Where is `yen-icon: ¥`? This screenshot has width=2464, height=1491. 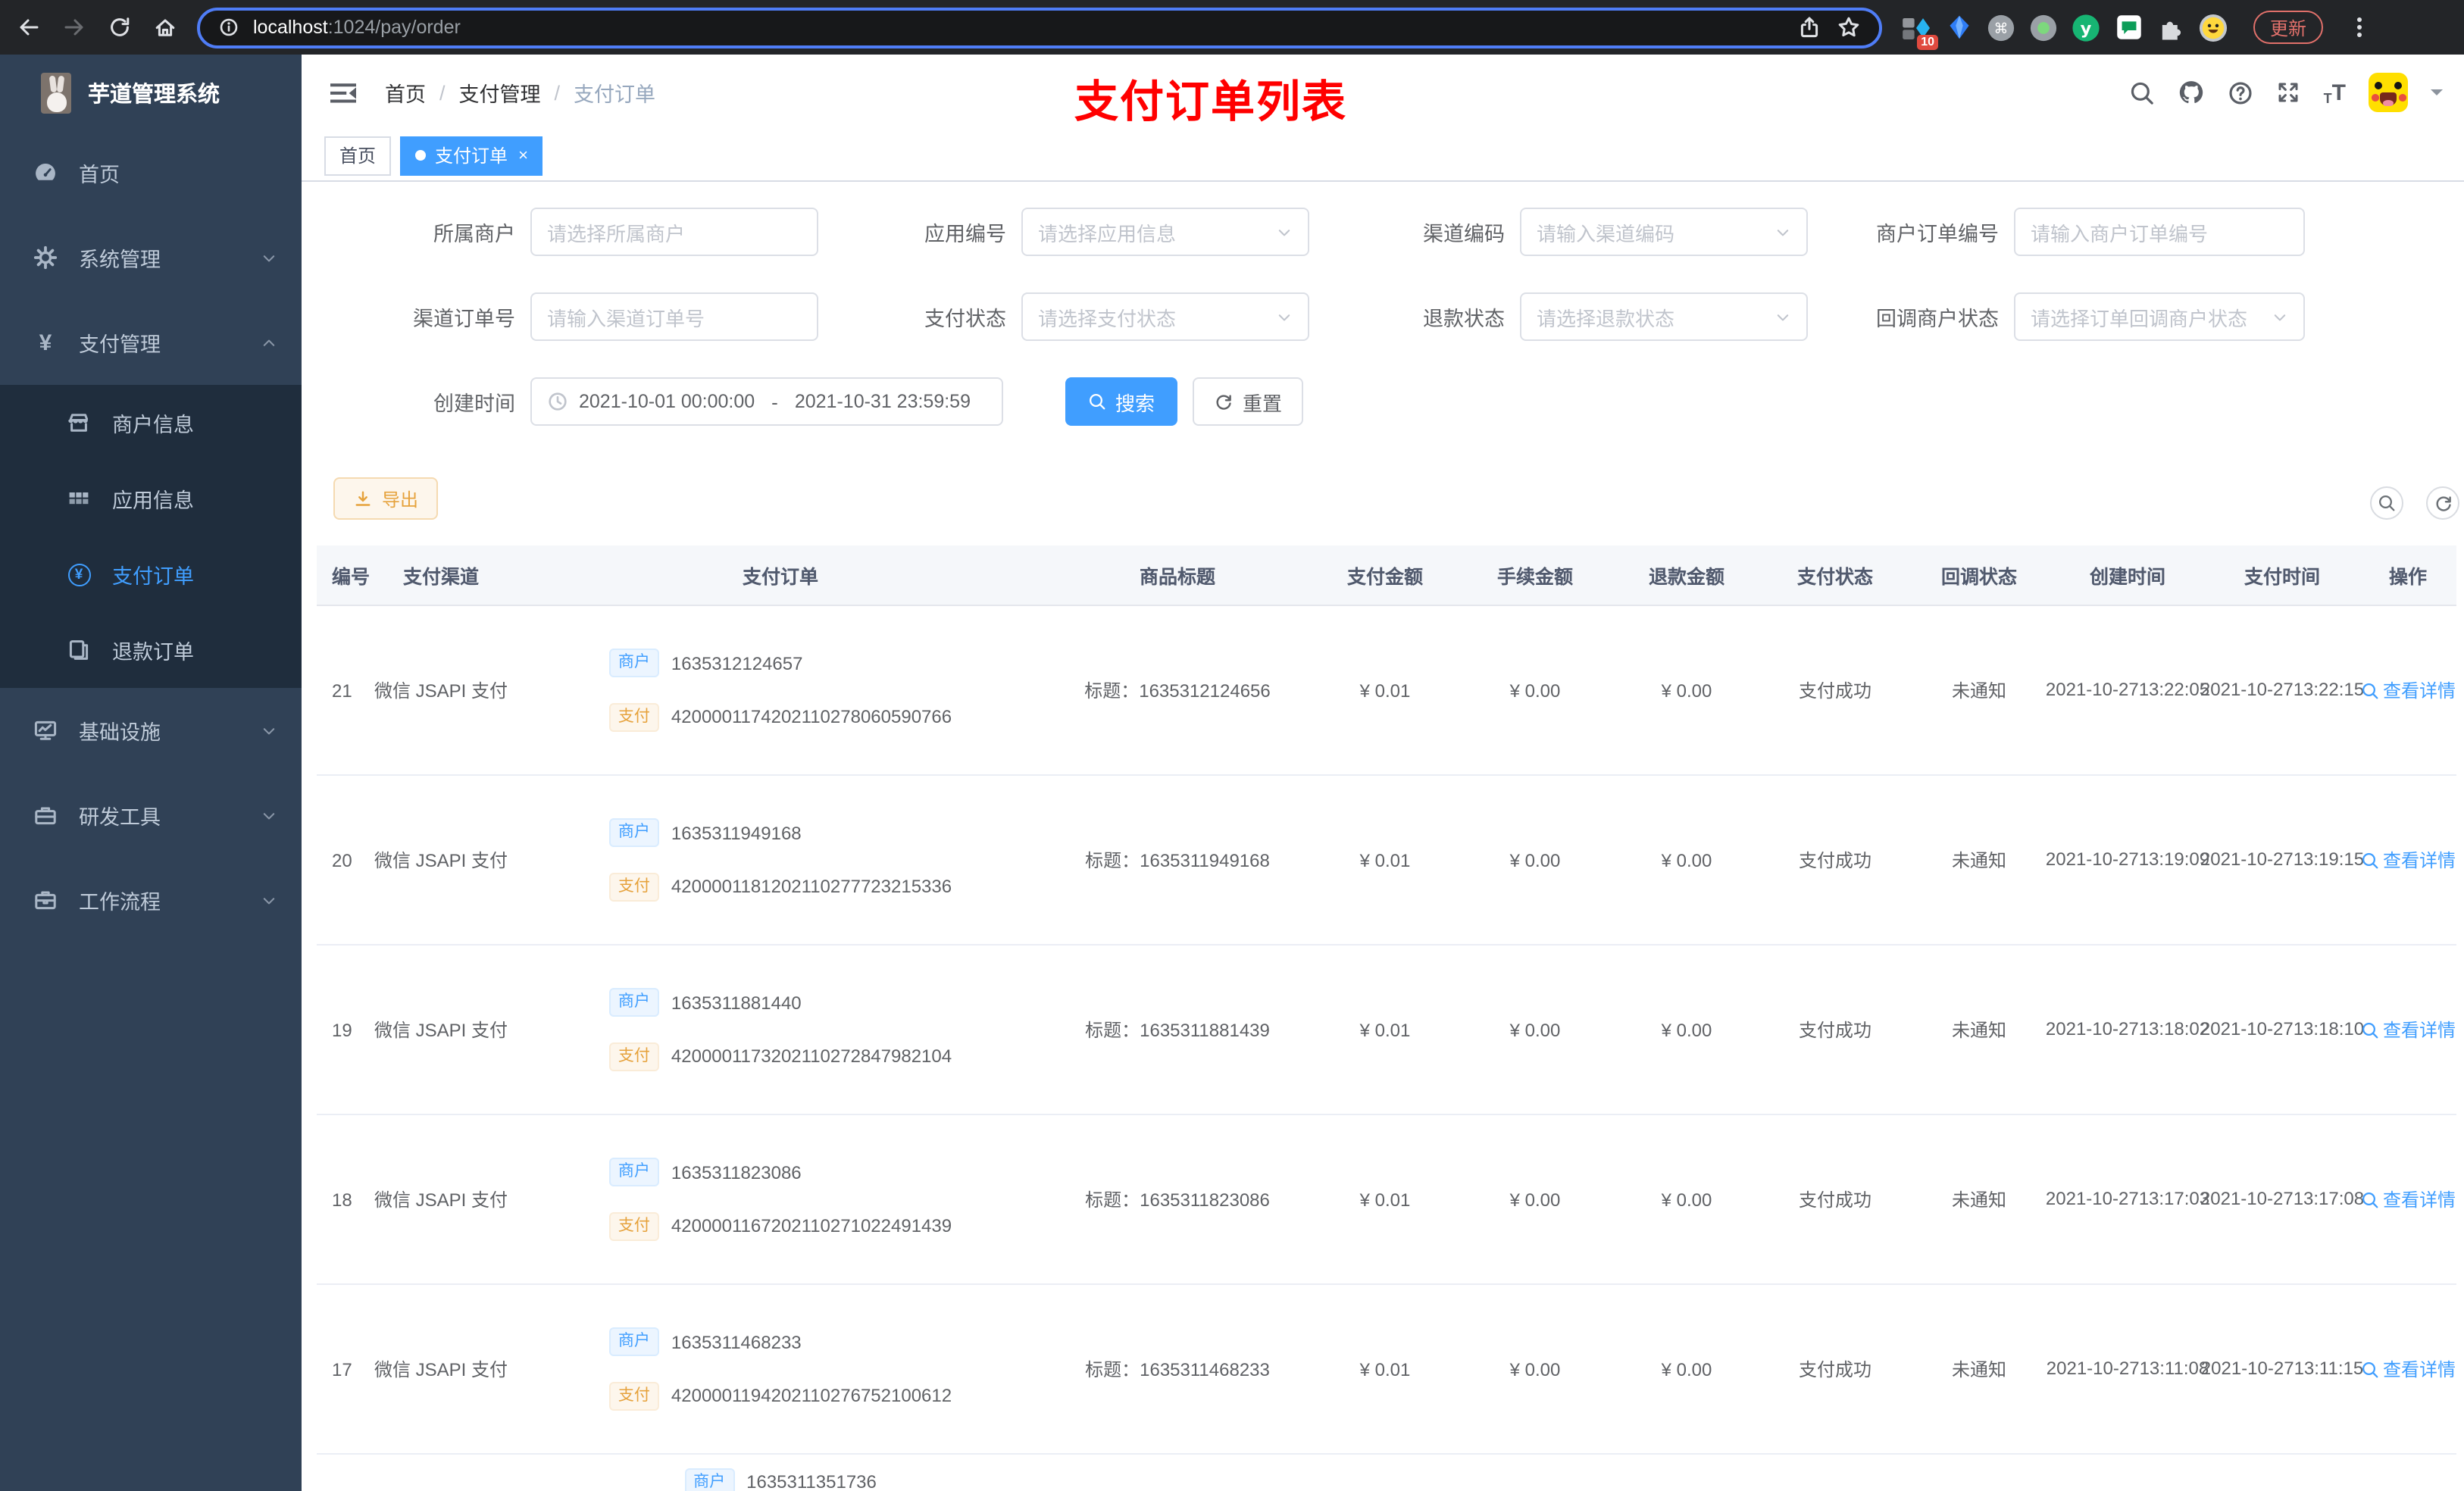
yen-icon: ¥ is located at coordinates (45, 342).